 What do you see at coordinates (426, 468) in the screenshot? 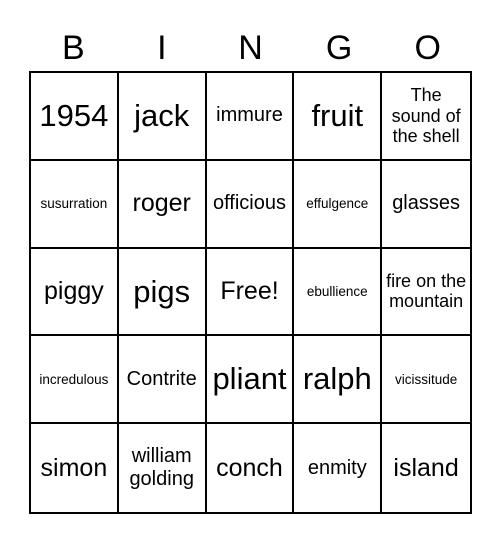
I see `bingo-cell: island` at bounding box center [426, 468].